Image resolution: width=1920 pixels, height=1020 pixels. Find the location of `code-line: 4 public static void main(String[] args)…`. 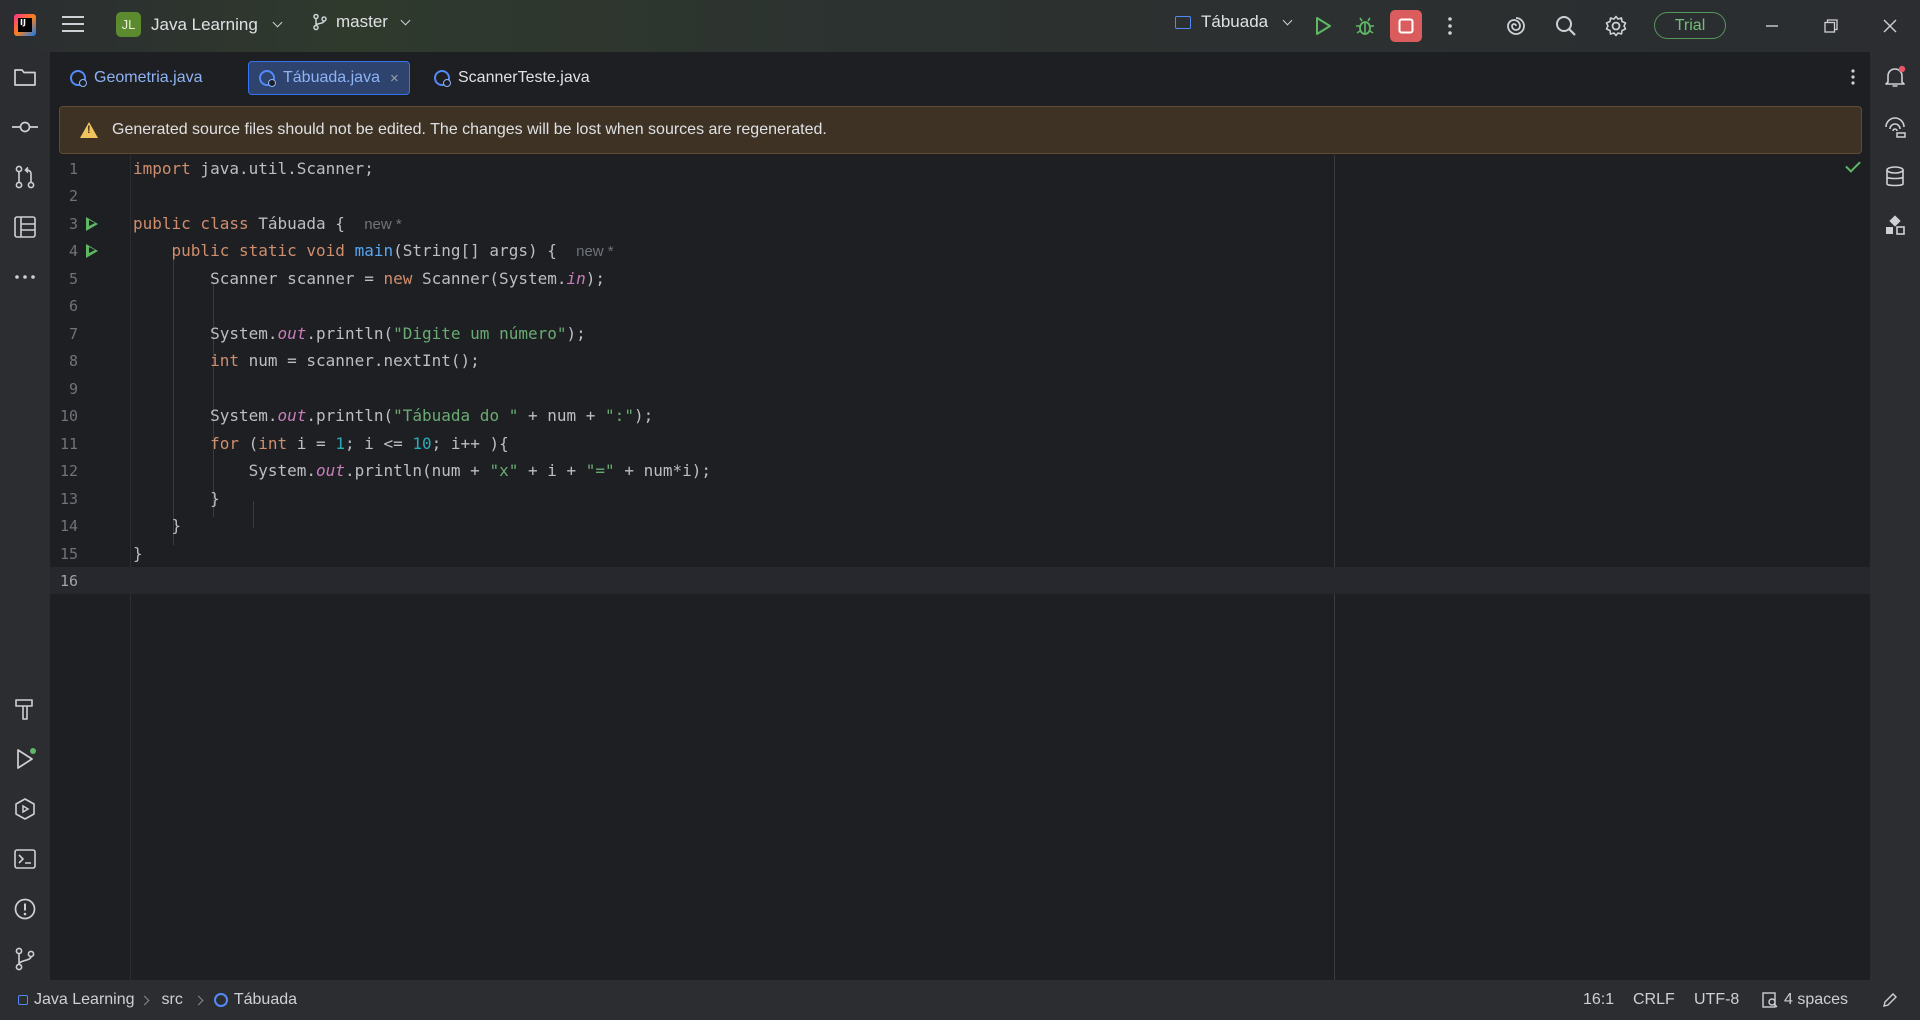

code-line: 4 public static void main(String[] args)… is located at coordinates (960, 250).